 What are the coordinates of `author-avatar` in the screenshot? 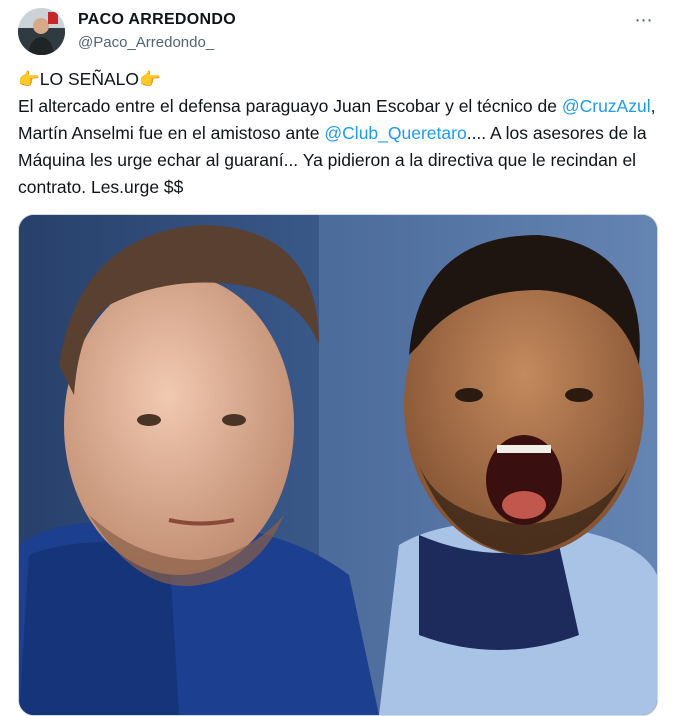 It's located at (41, 31).